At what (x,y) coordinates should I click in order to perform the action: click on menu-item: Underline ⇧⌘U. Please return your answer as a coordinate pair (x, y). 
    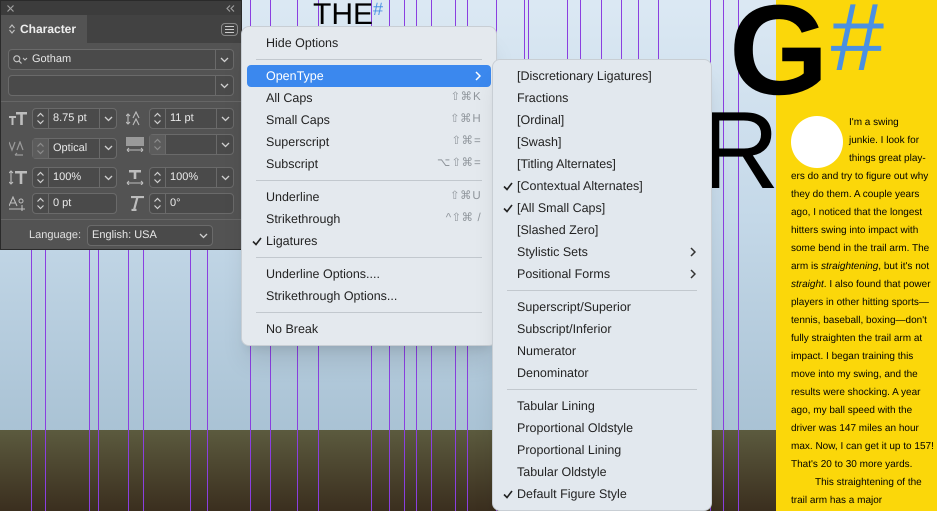
    Looking at the image, I should click on (369, 197).